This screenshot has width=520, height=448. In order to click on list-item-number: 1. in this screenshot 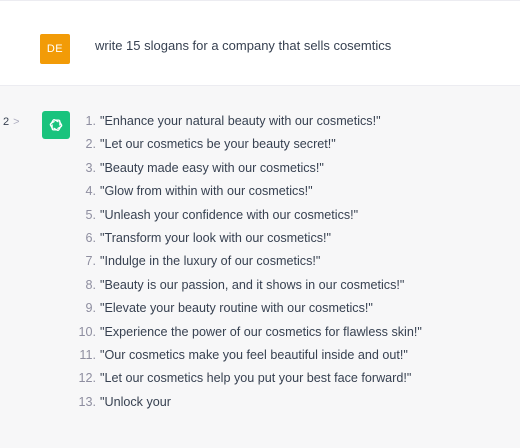, I will do `click(90, 121)`.